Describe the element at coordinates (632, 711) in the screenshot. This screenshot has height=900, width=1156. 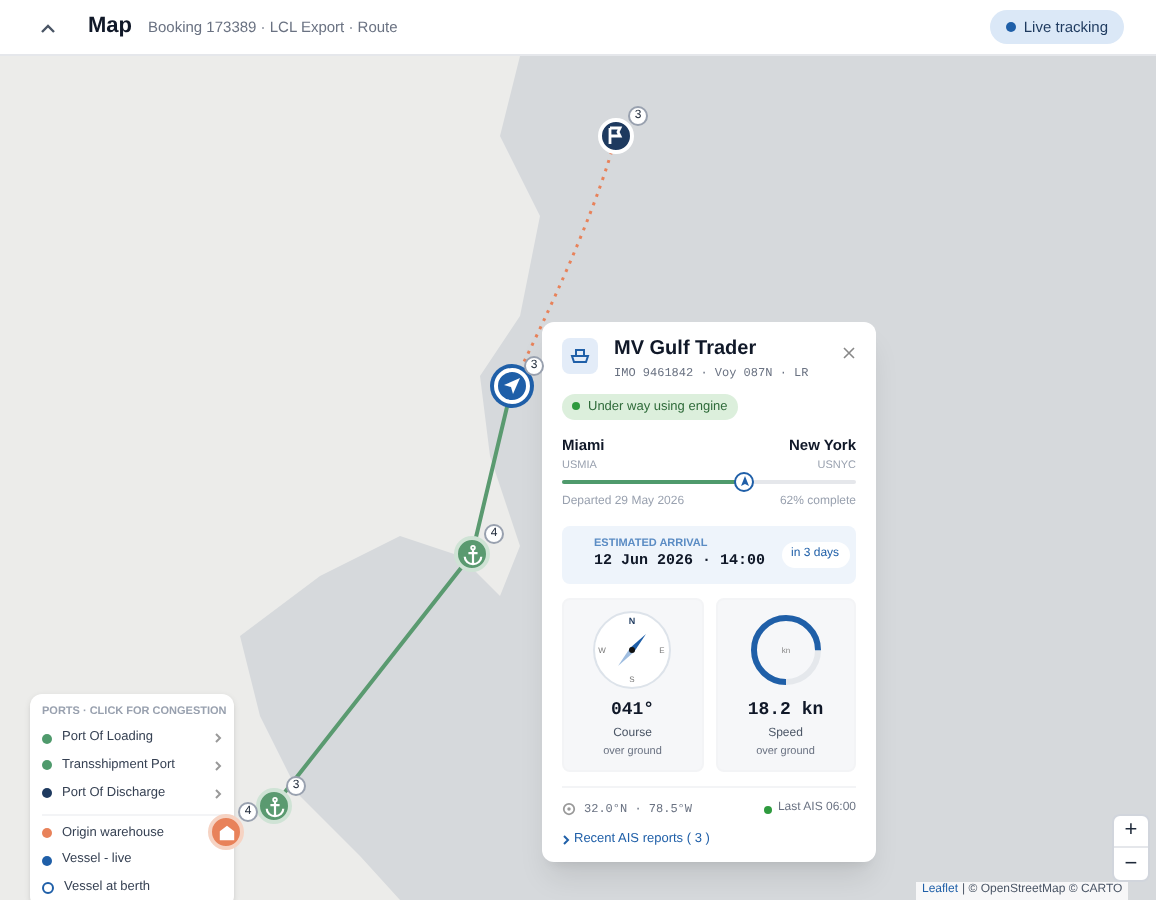
I see `course-value: 041°` at that location.